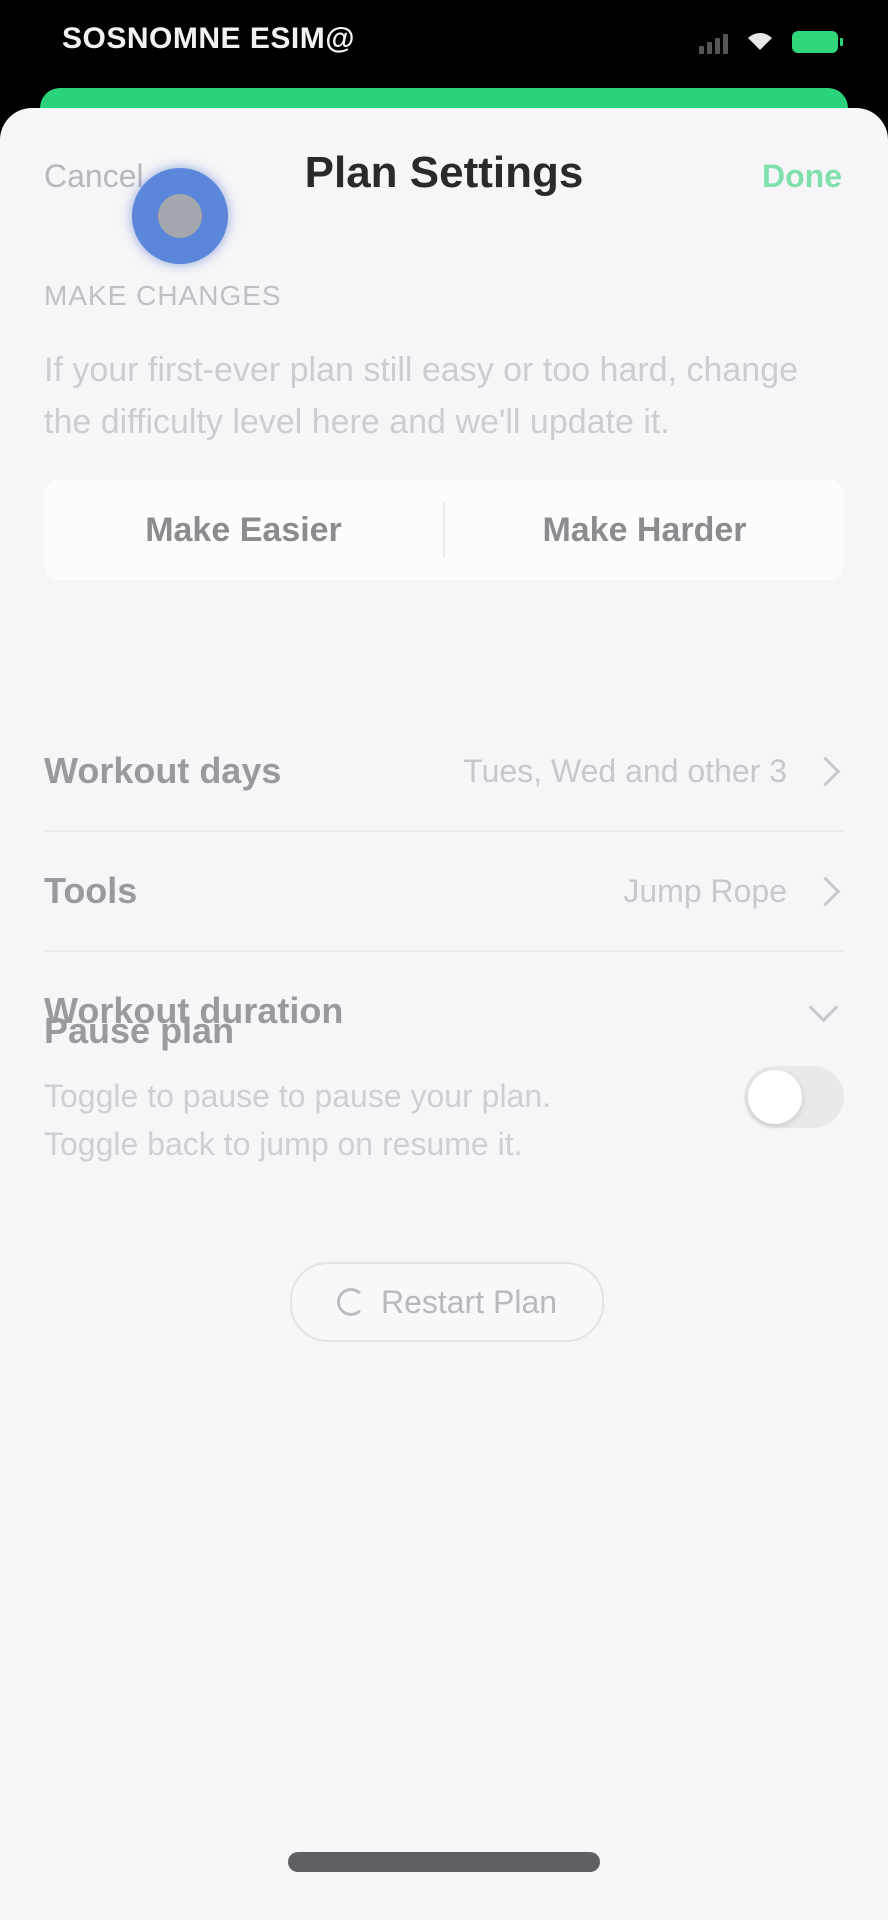 This screenshot has height=1920, width=888. Describe the element at coordinates (163, 770) in the screenshot. I see `workout-days-label: Workout days` at that location.